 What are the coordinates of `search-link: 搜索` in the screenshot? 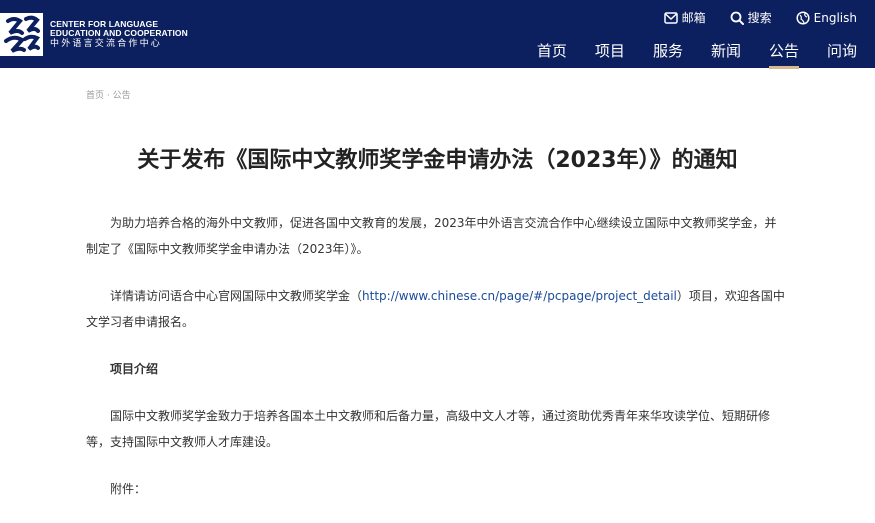 It's located at (751, 17).